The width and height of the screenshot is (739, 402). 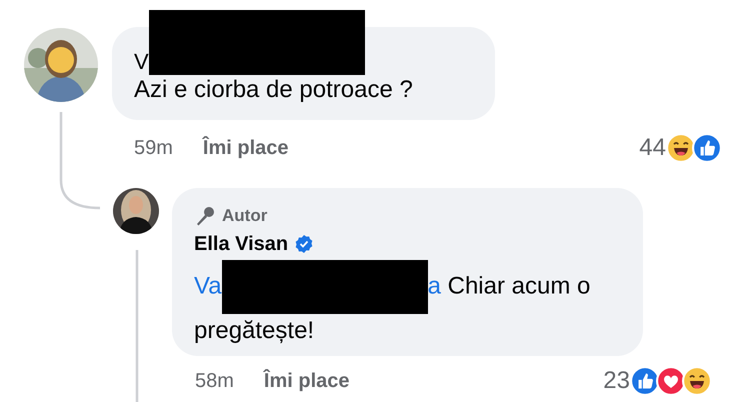 I want to click on comment-text: Chiar acum o, so click(x=519, y=286).